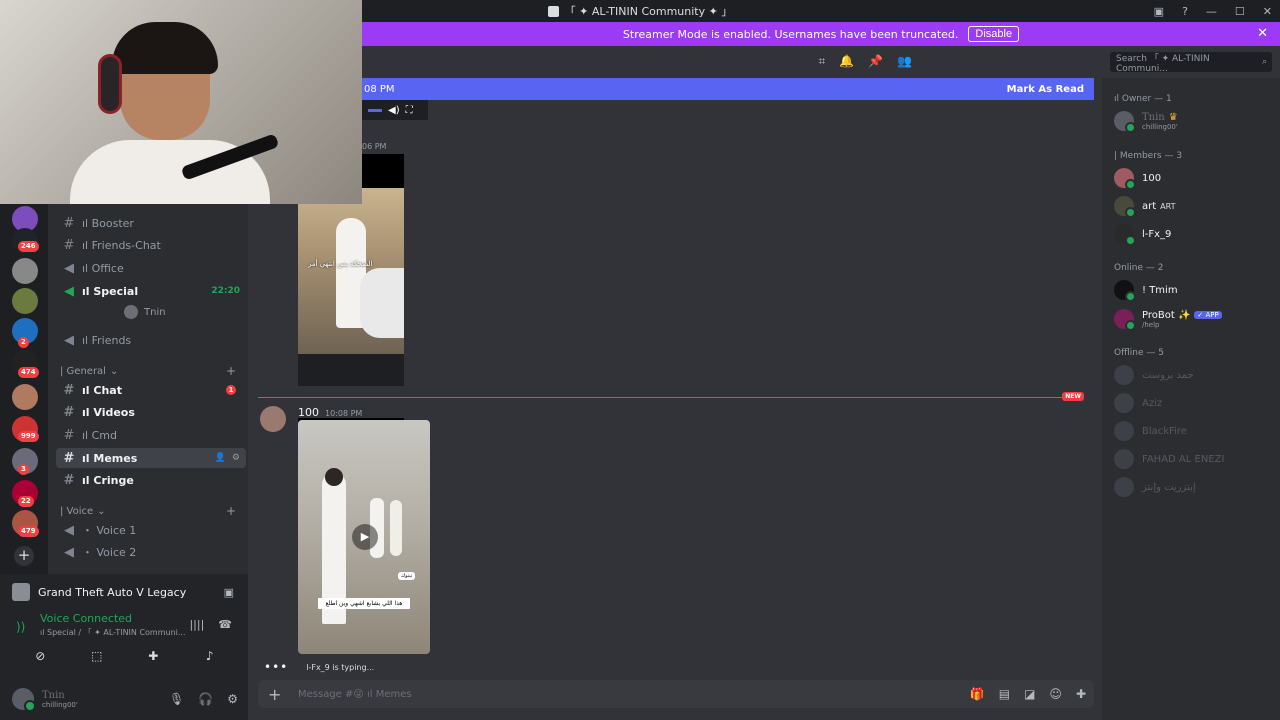 The width and height of the screenshot is (1280, 720). Describe the element at coordinates (151, 458) in the screenshot. I see `channel-memes: # ıl Memes 👤 ⚙` at that location.